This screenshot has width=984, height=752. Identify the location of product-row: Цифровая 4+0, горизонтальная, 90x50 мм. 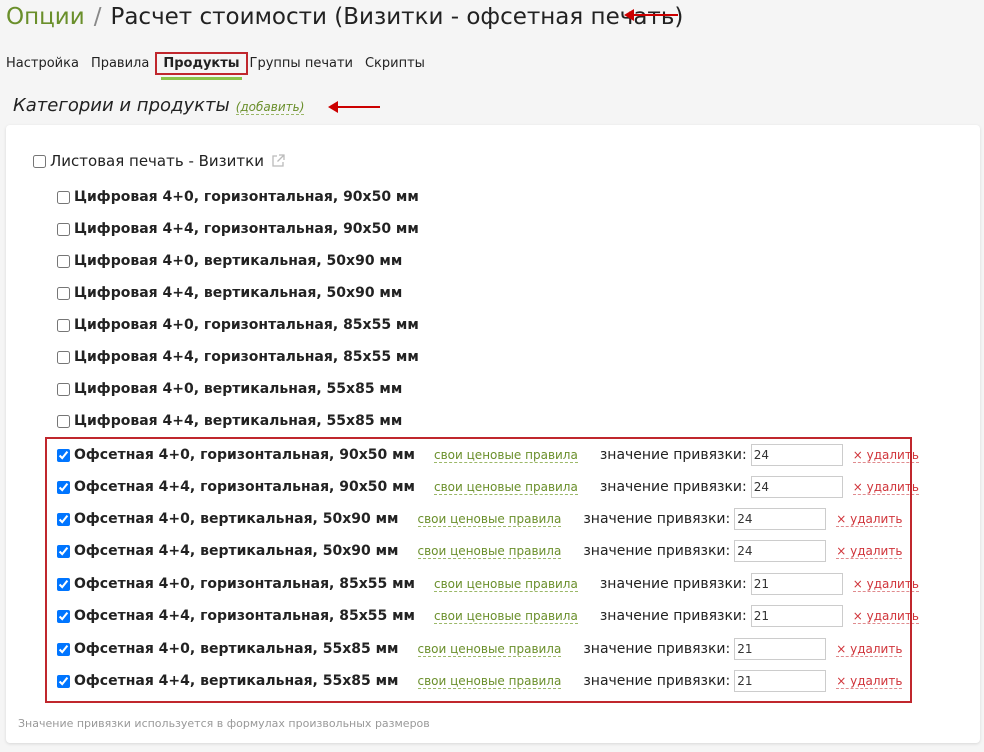
(238, 197).